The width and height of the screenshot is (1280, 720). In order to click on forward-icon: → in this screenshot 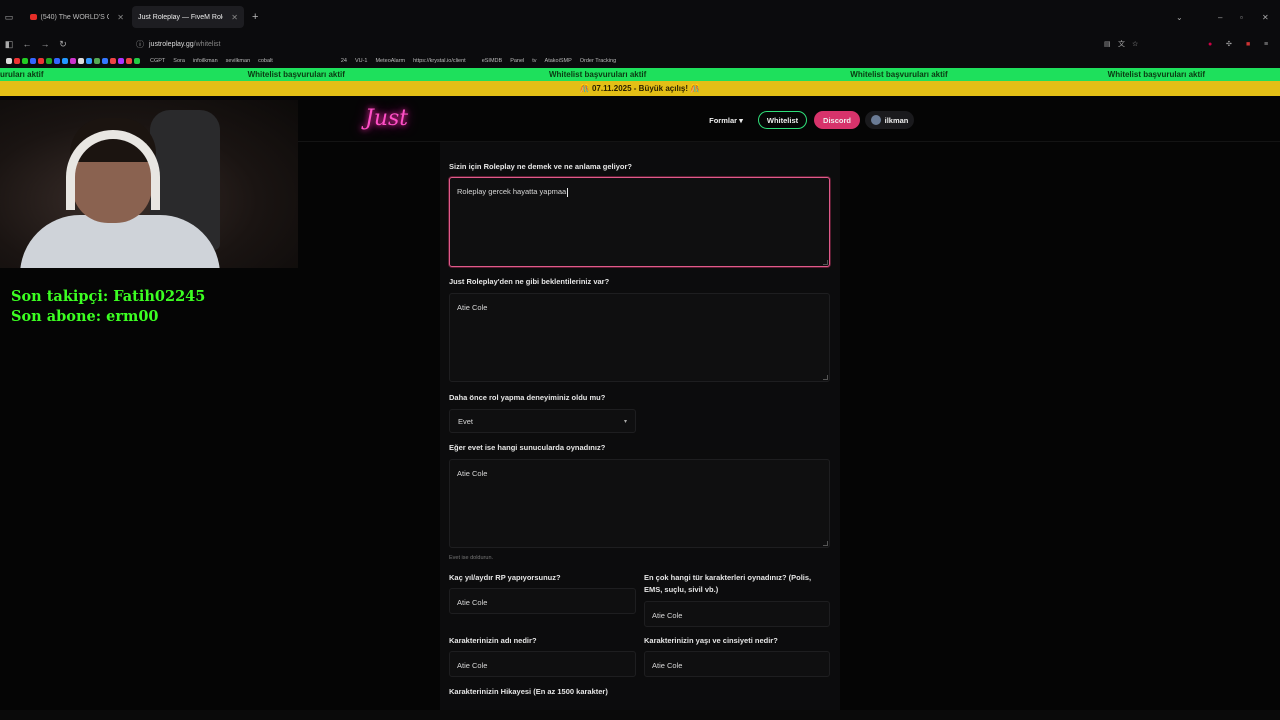, I will do `click(45, 44)`.